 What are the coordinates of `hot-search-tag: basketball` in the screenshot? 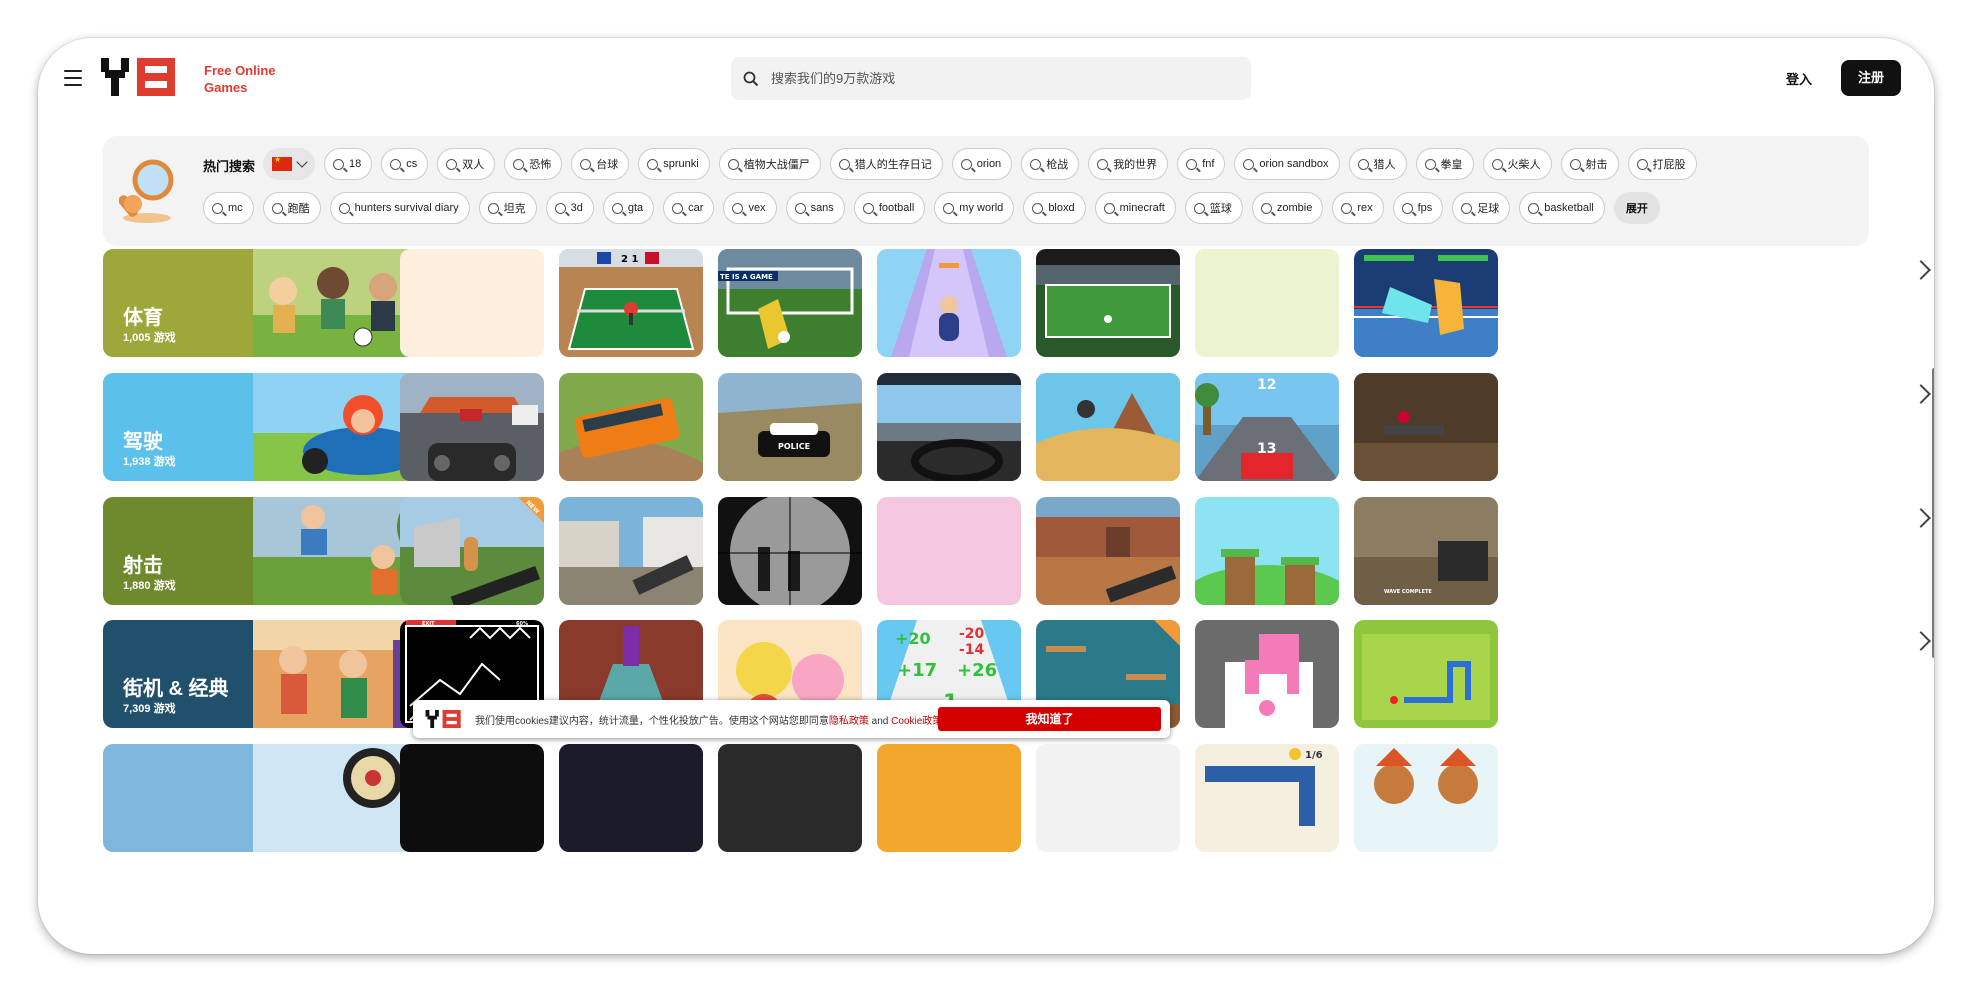 It's located at (1562, 208).